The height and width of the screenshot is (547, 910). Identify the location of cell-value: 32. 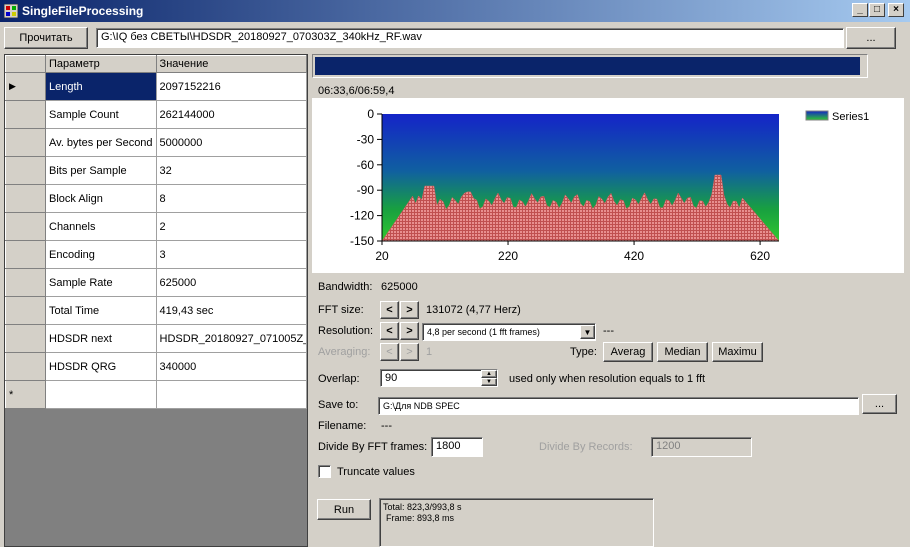
(231, 170).